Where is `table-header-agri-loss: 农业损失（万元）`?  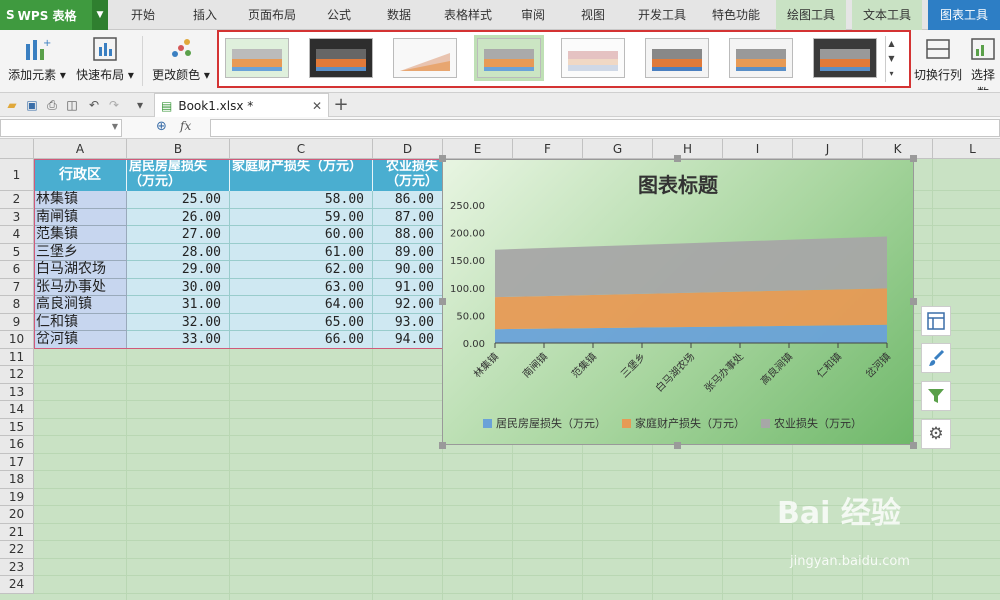 table-header-agri-loss: 农业损失（万元） is located at coordinates (408, 175).